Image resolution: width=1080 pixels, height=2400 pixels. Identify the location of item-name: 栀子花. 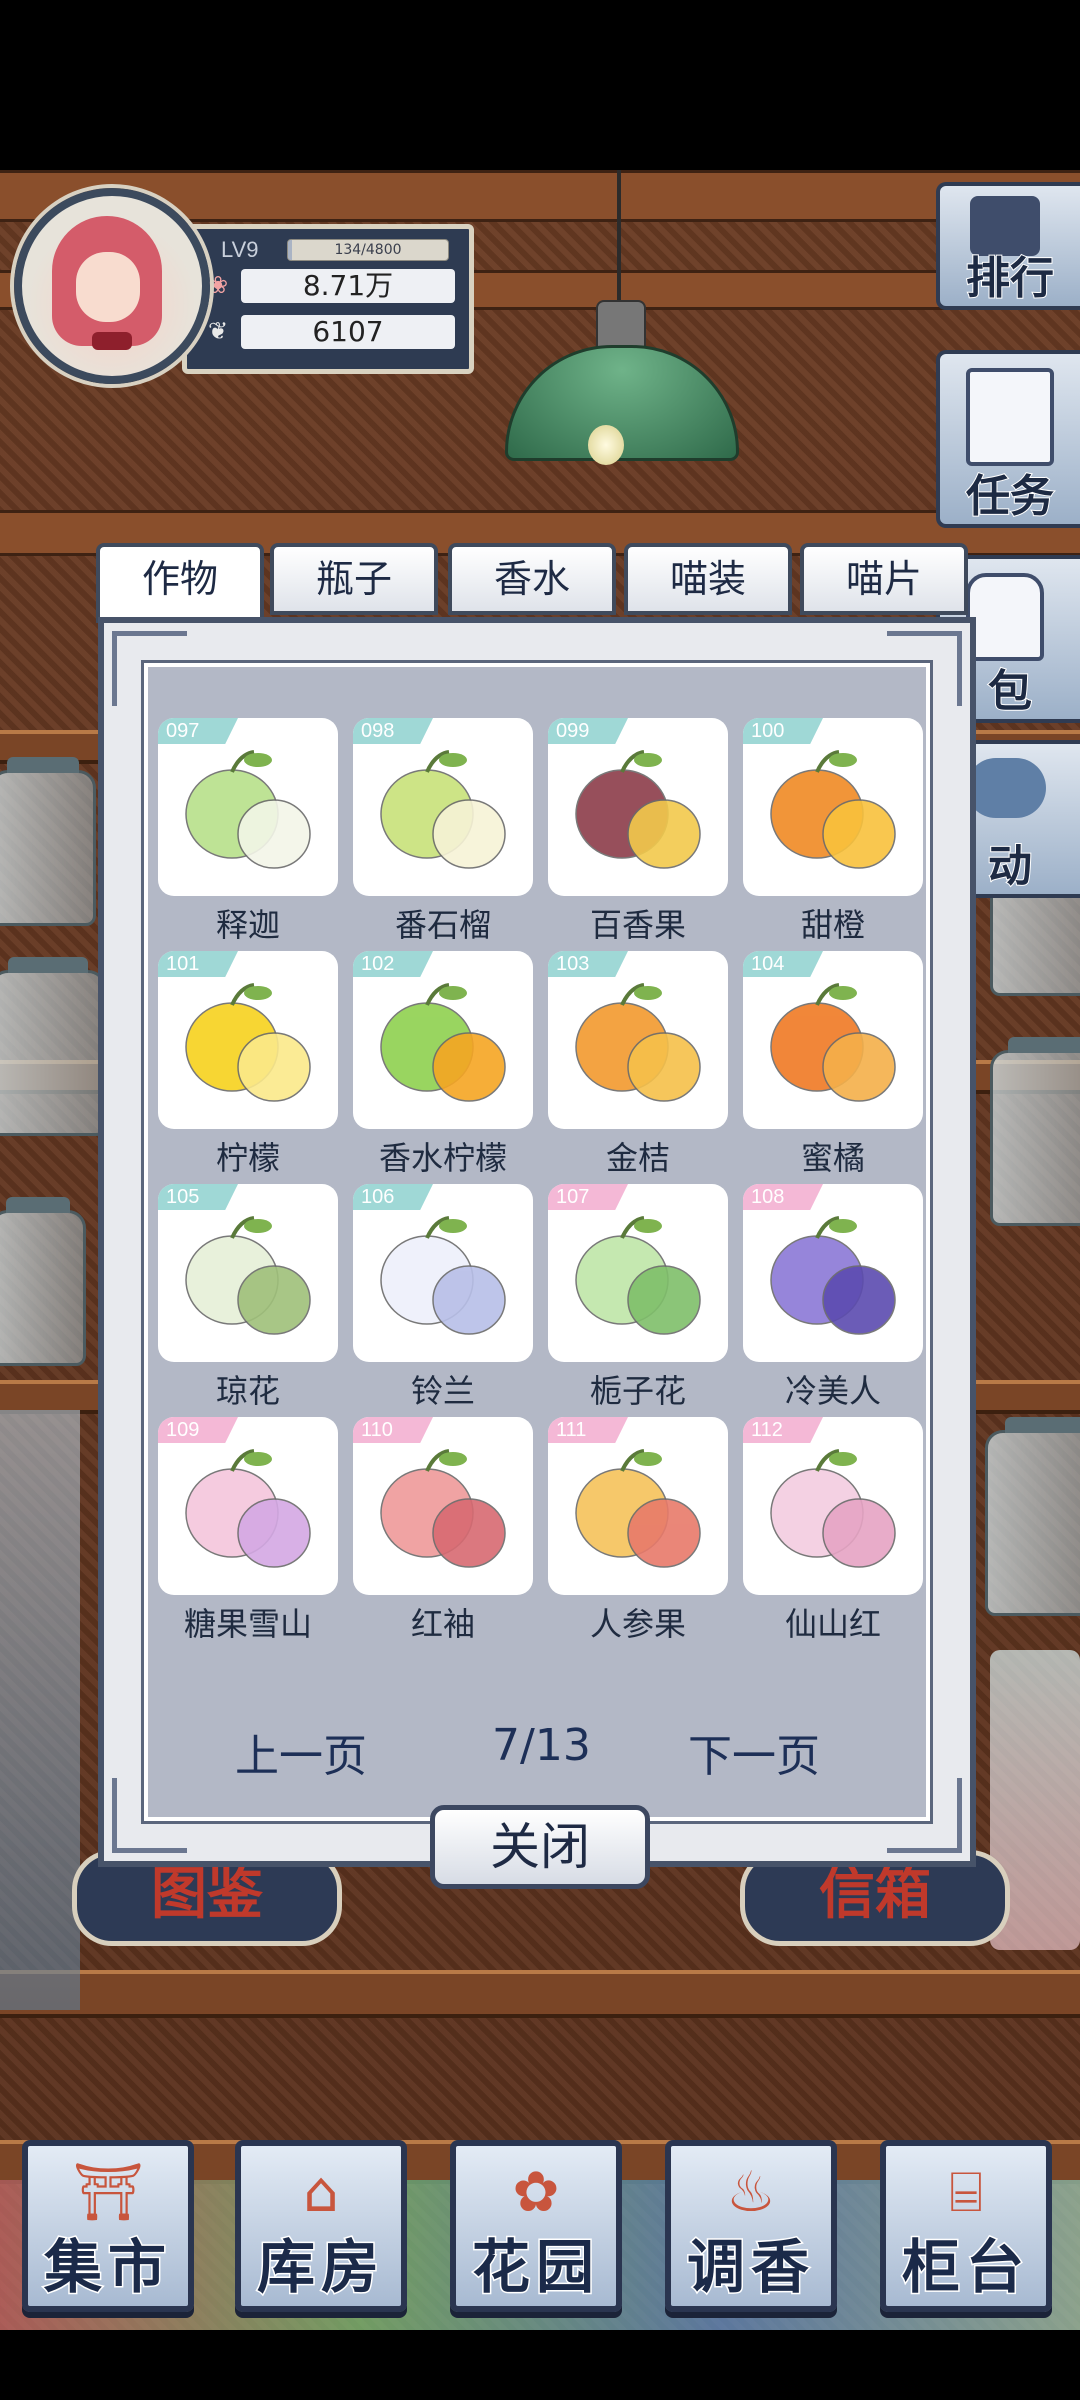
(637, 1391).